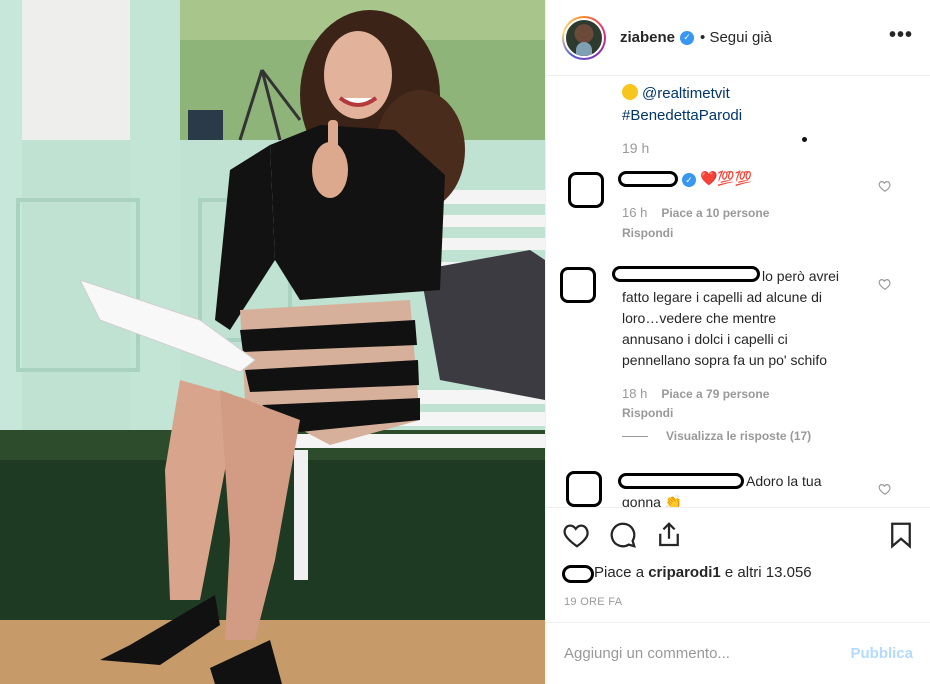 The width and height of the screenshot is (930, 684). I want to click on liked-by-user: criparodi1, so click(684, 572).